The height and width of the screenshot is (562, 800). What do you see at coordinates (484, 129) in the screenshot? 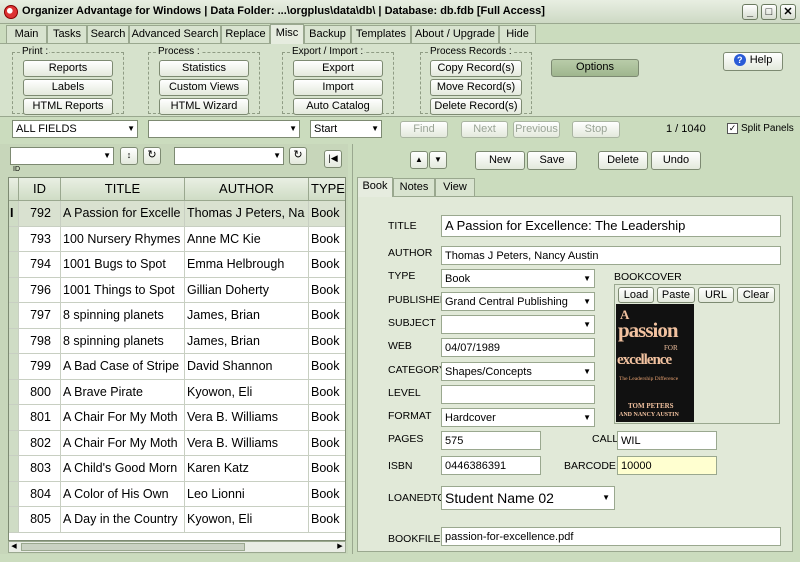
I see `next-button: Next` at bounding box center [484, 129].